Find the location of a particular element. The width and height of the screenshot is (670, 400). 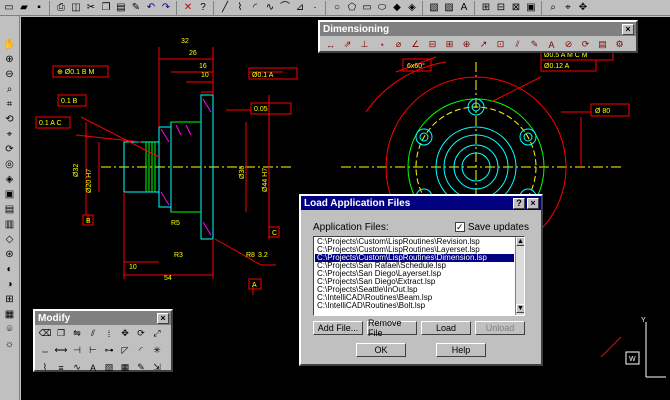

iso-view-icon: ◇ is located at coordinates (10, 239).